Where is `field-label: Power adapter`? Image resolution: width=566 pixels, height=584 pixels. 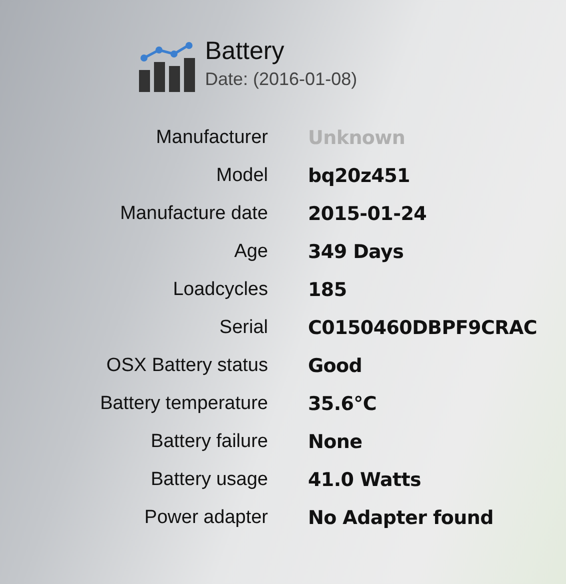
field-label: Power adapter is located at coordinates (205, 518).